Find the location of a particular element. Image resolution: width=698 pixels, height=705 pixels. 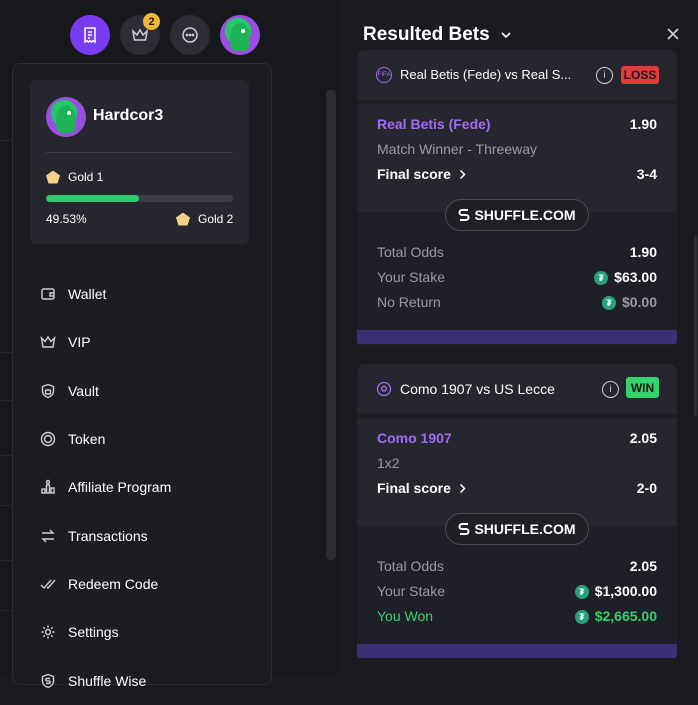

total-odds: 1.90 is located at coordinates (643, 252).